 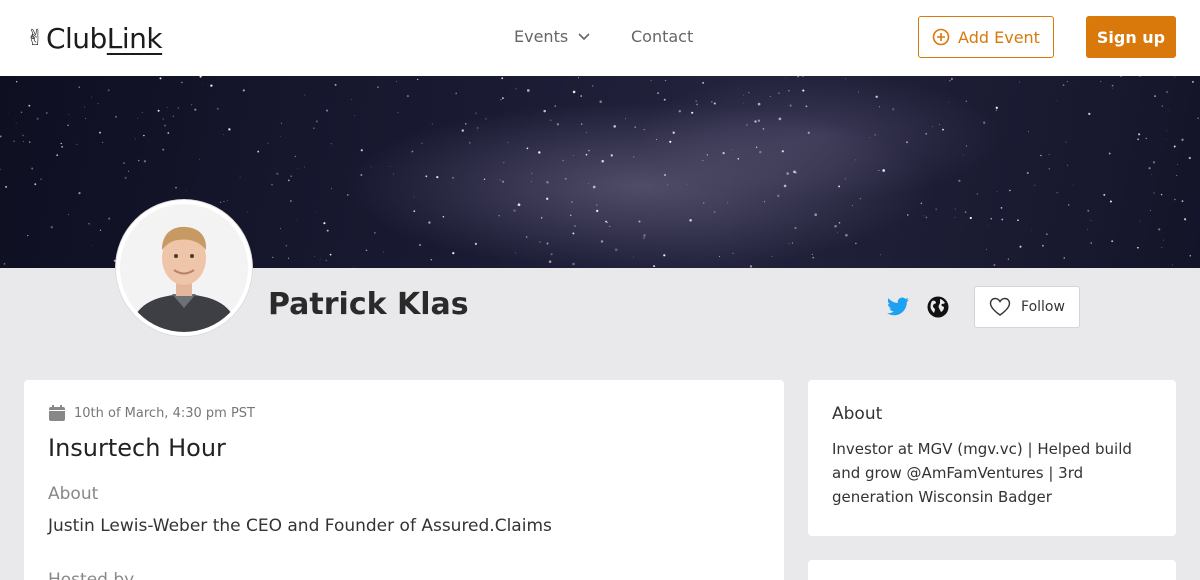 I want to click on event-about-heading: About, so click(x=73, y=494).